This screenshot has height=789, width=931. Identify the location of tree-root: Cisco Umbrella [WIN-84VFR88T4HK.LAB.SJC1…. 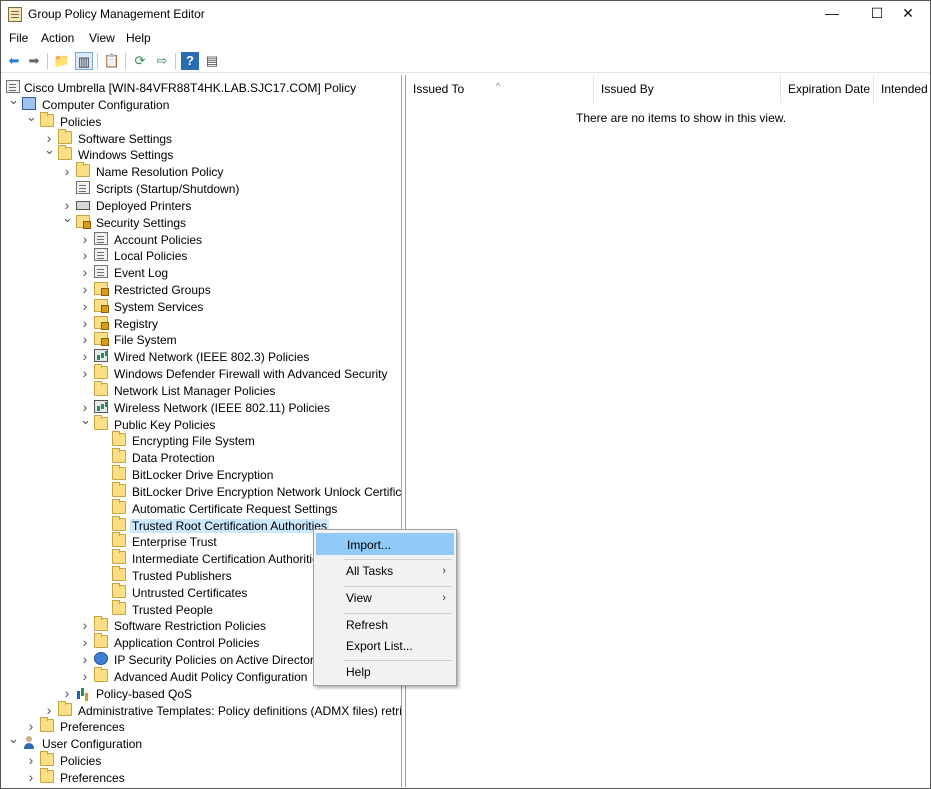
(201, 87).